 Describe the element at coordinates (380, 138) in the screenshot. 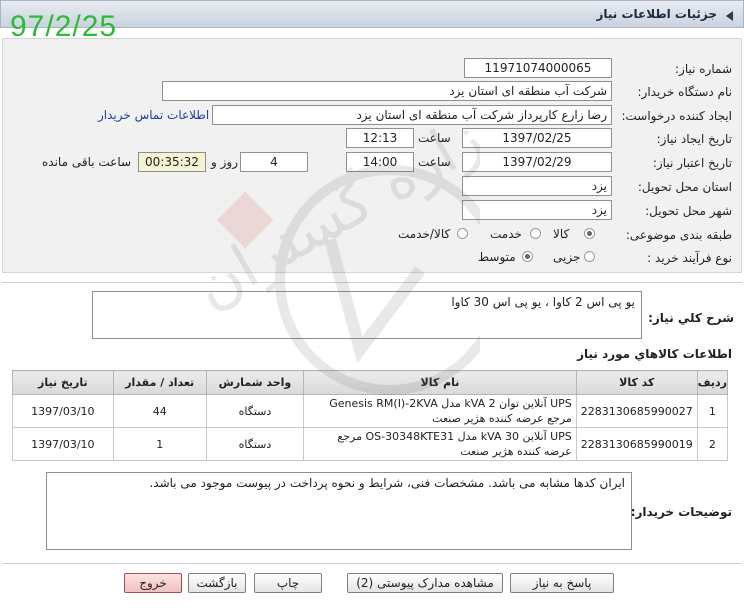

I see `created-time-field: 12:13` at that location.